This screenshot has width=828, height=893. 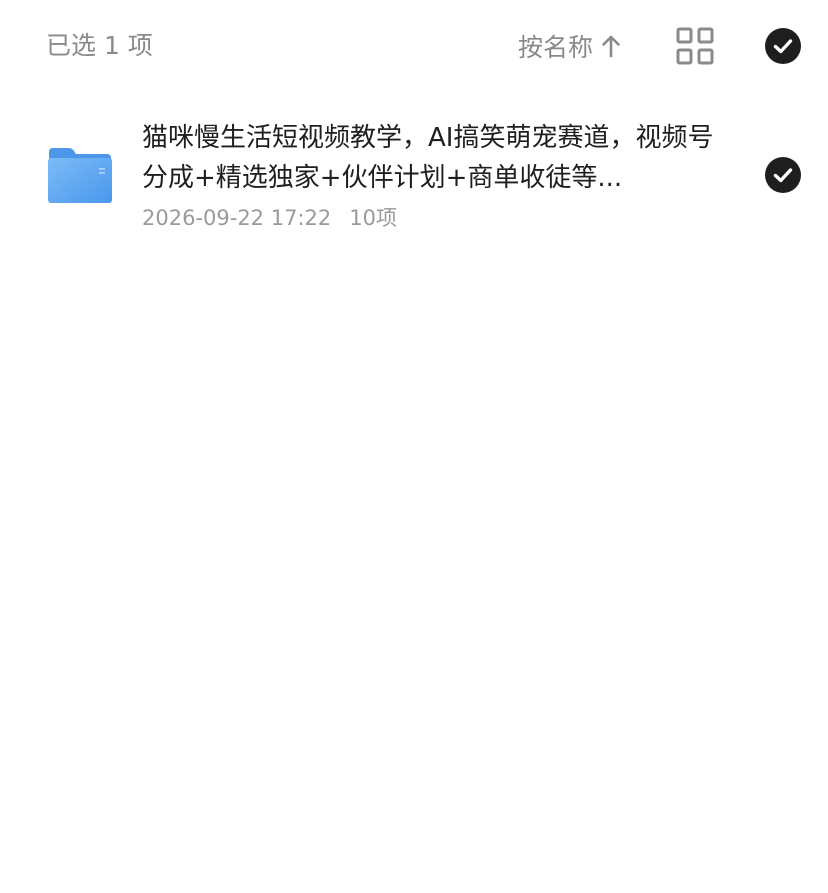 What do you see at coordinates (99, 45) in the screenshot?
I see `selected-count-label: 已选 1 项` at bounding box center [99, 45].